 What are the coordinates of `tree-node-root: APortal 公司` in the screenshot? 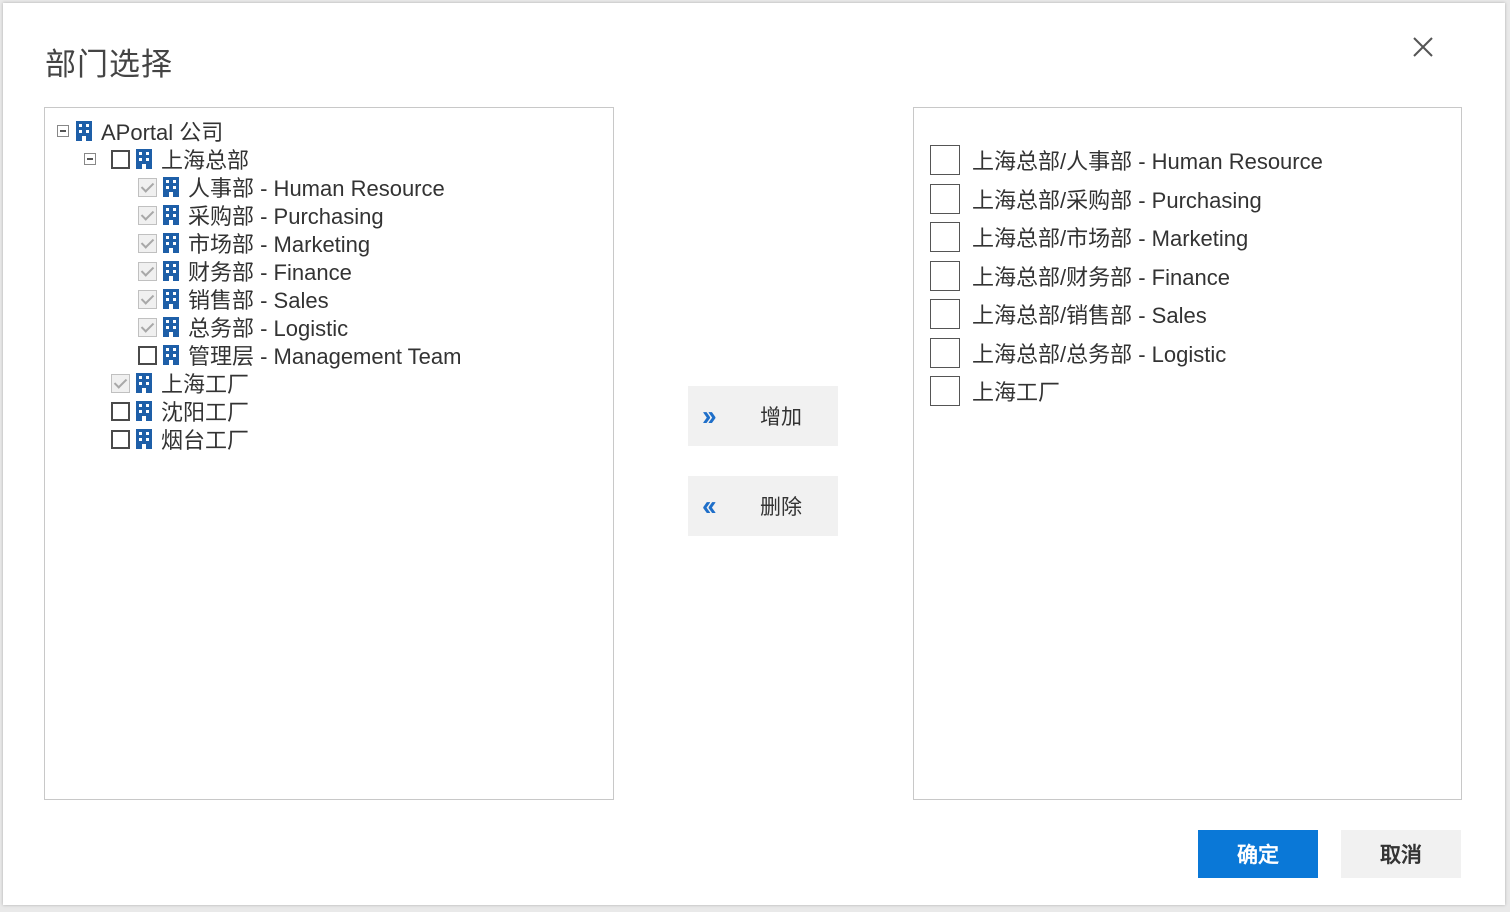 It's located at (140, 131).